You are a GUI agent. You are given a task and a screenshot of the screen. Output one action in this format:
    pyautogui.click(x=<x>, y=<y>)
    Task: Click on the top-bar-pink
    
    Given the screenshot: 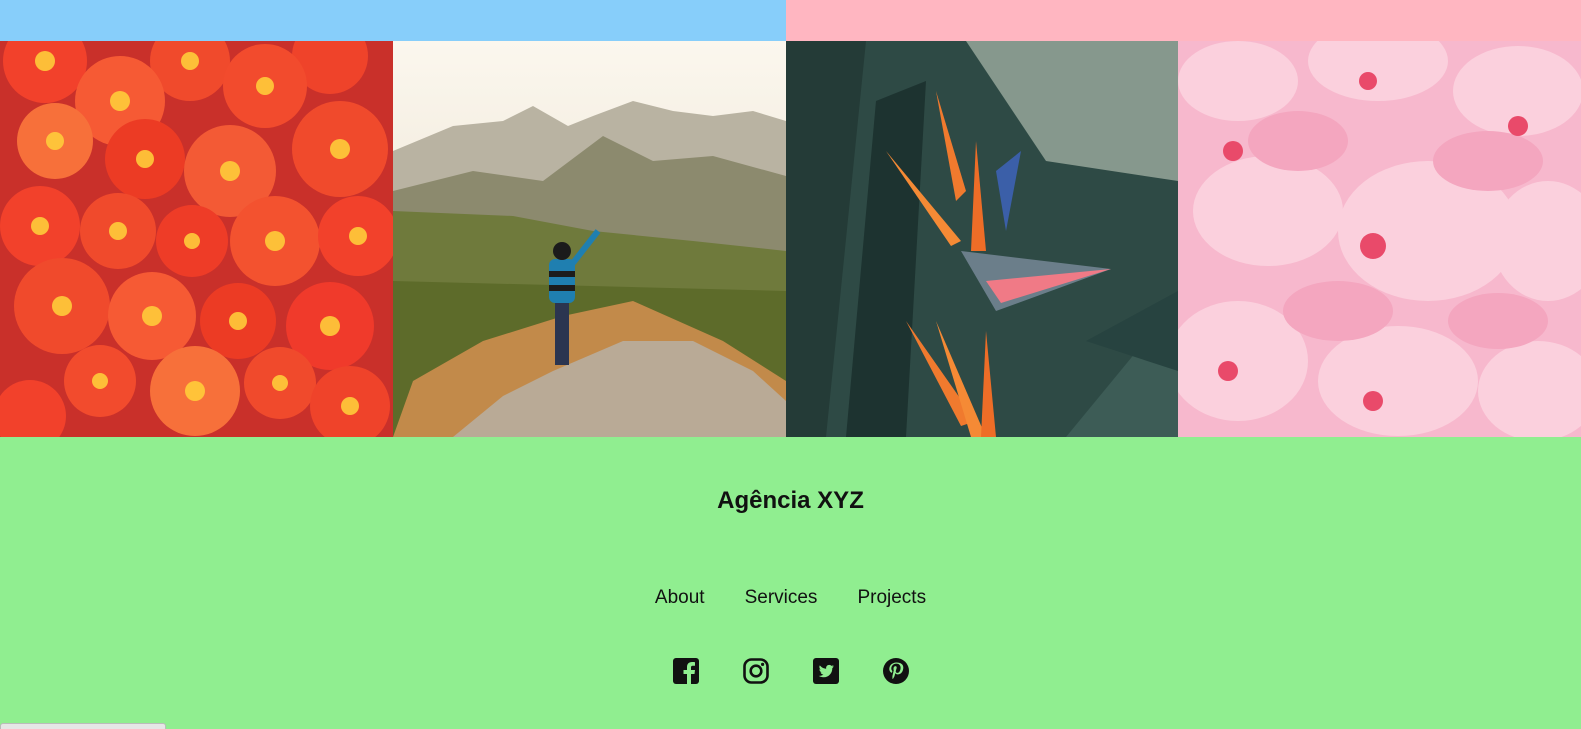 What is the action you would take?
    pyautogui.click(x=1183, y=20)
    